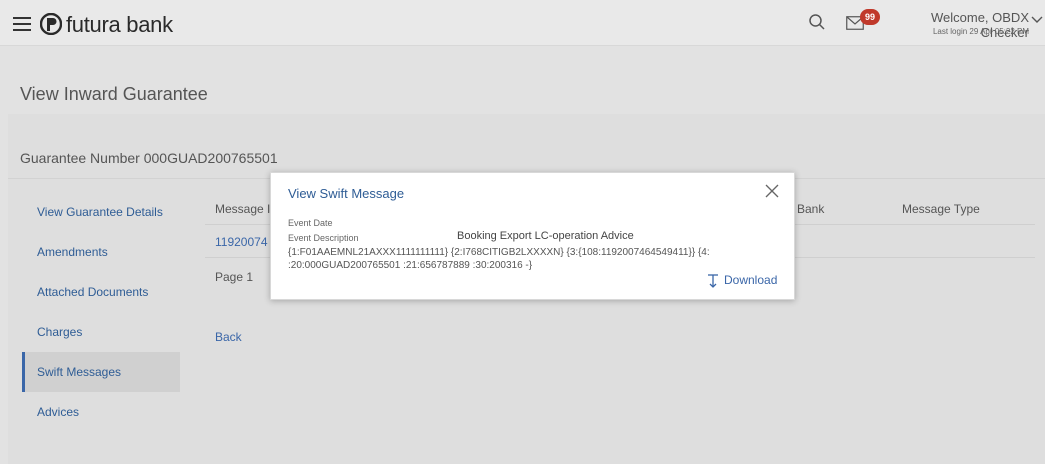 The image size is (1045, 464). Describe the element at coordinates (149, 158) in the screenshot. I see `guarantee-number: Guarantee Number 000GUAD200765501` at that location.